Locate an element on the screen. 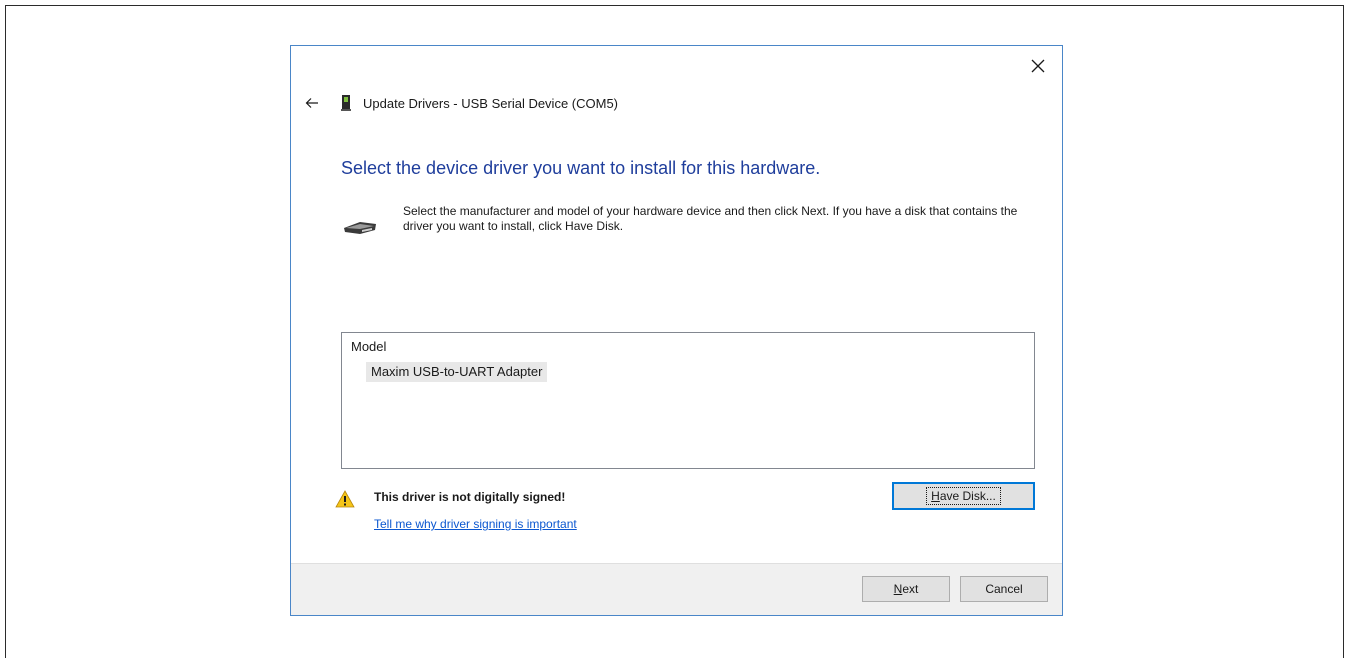 The width and height of the screenshot is (1351, 658). next-button: Next is located at coordinates (906, 589).